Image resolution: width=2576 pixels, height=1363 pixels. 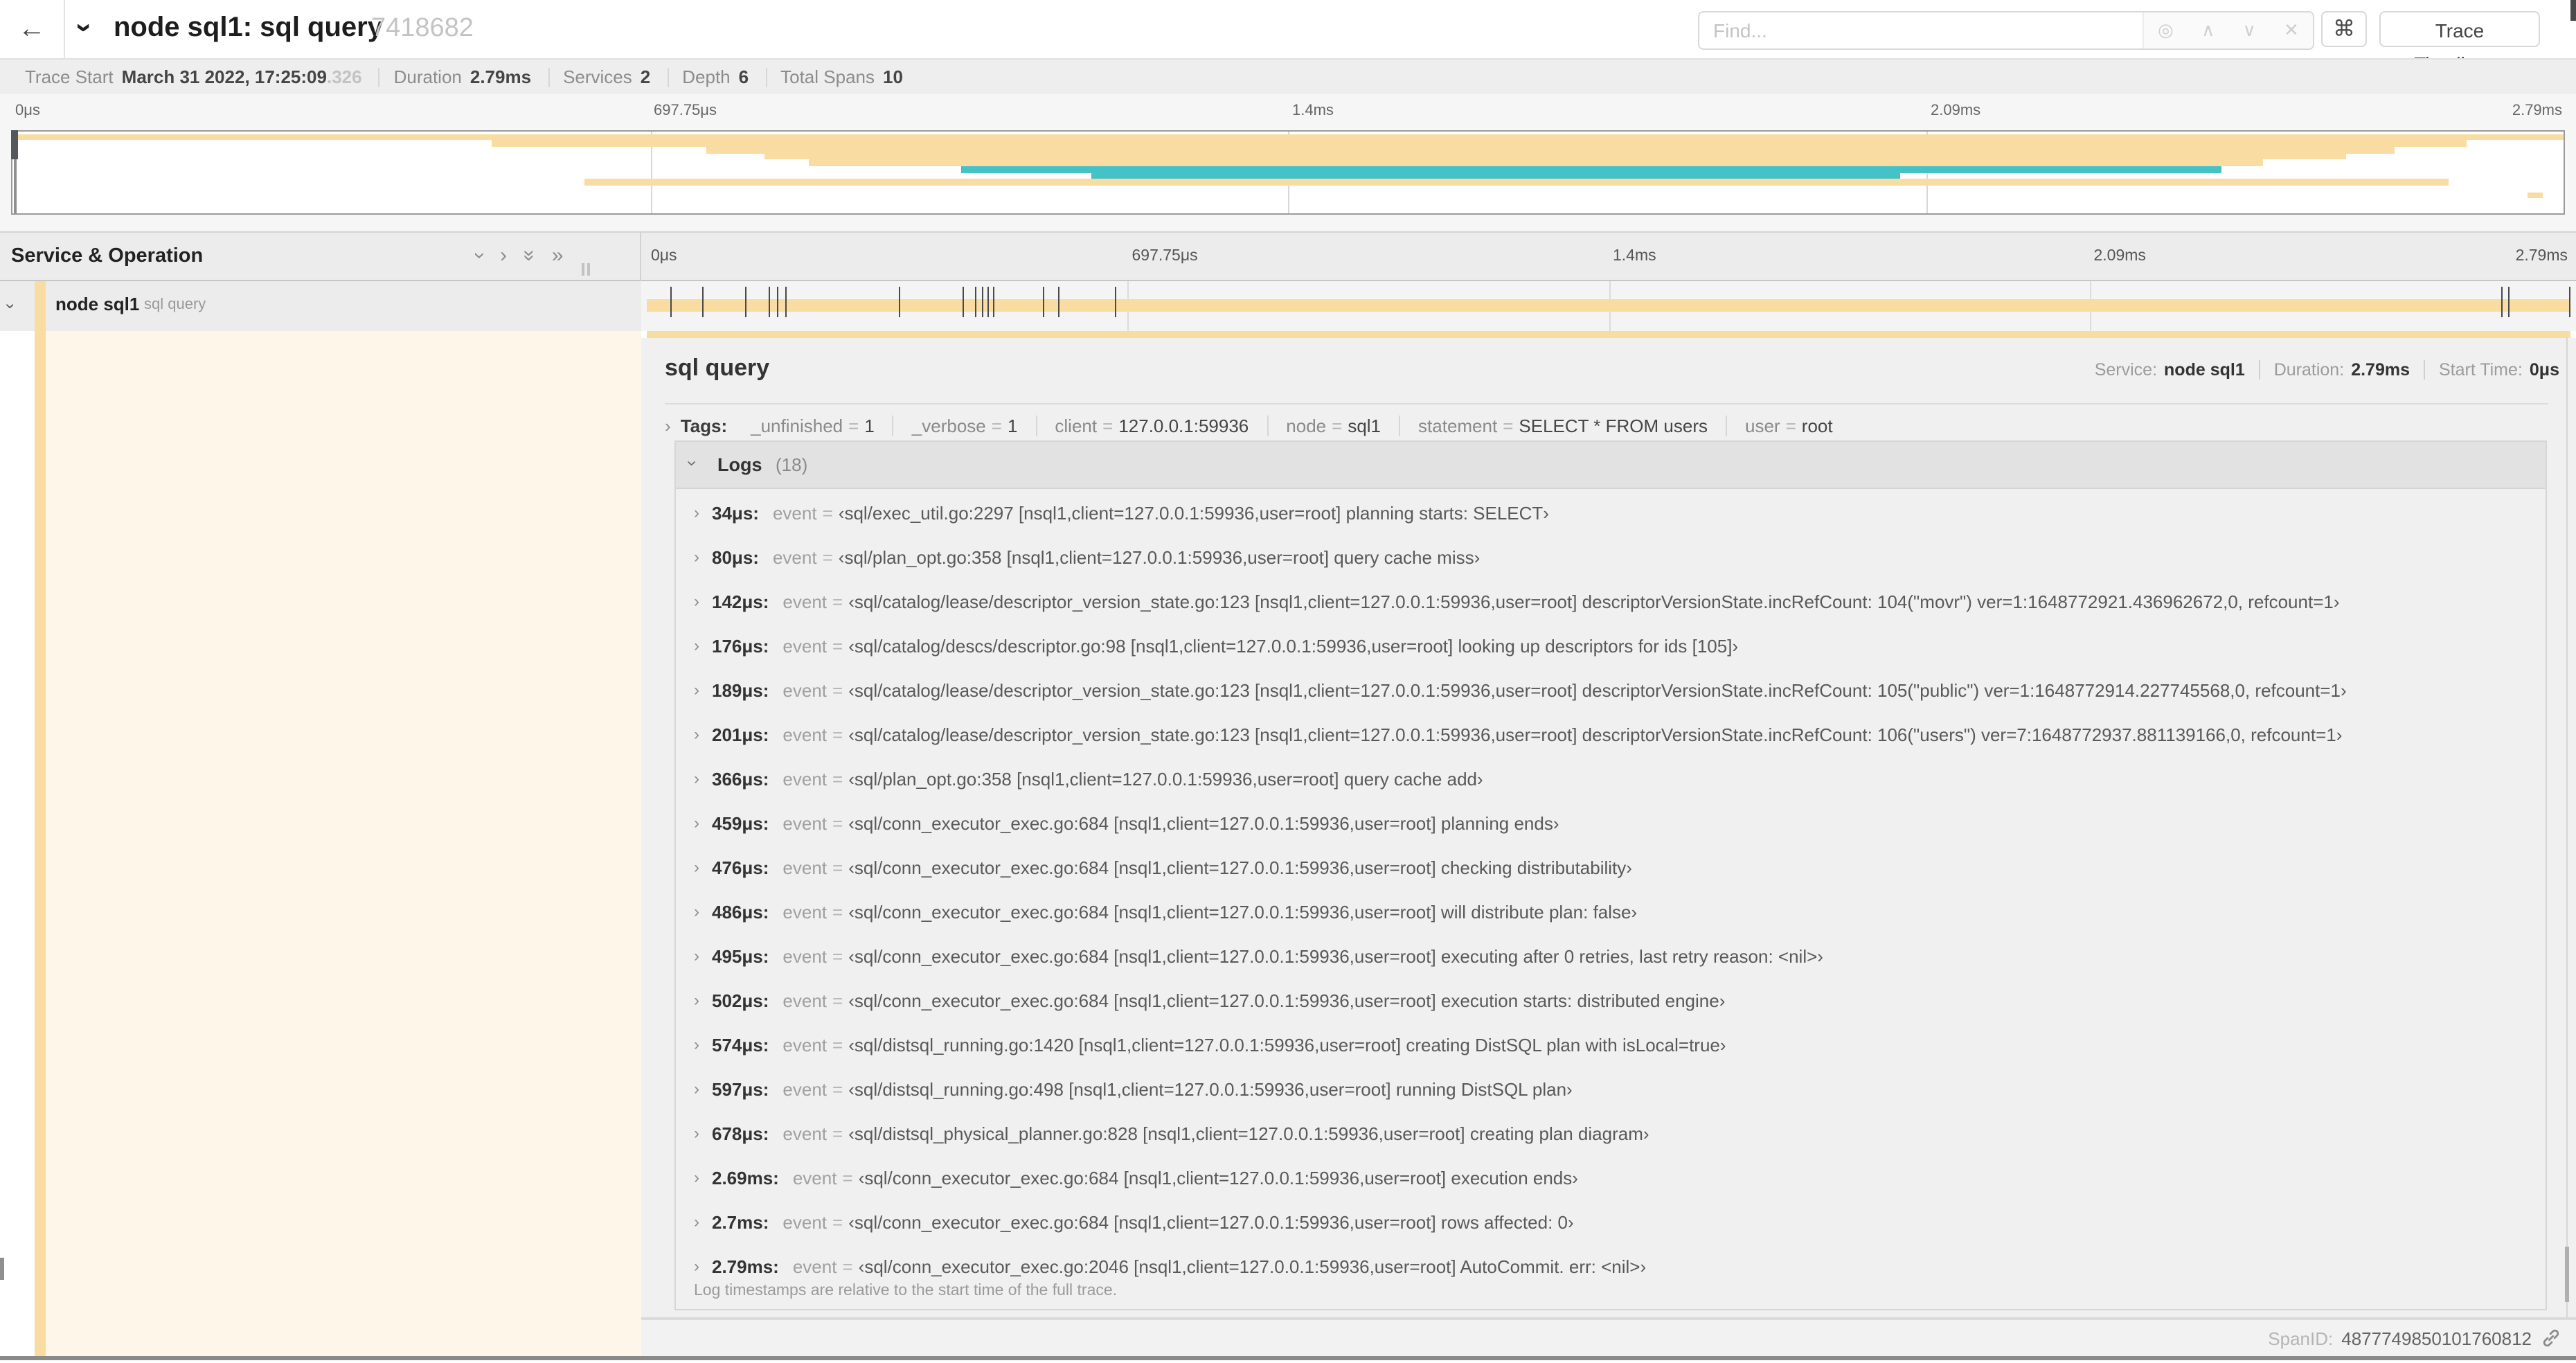 What do you see at coordinates (83, 28) in the screenshot?
I see `trace-collapse-chevron-icon: ›` at bounding box center [83, 28].